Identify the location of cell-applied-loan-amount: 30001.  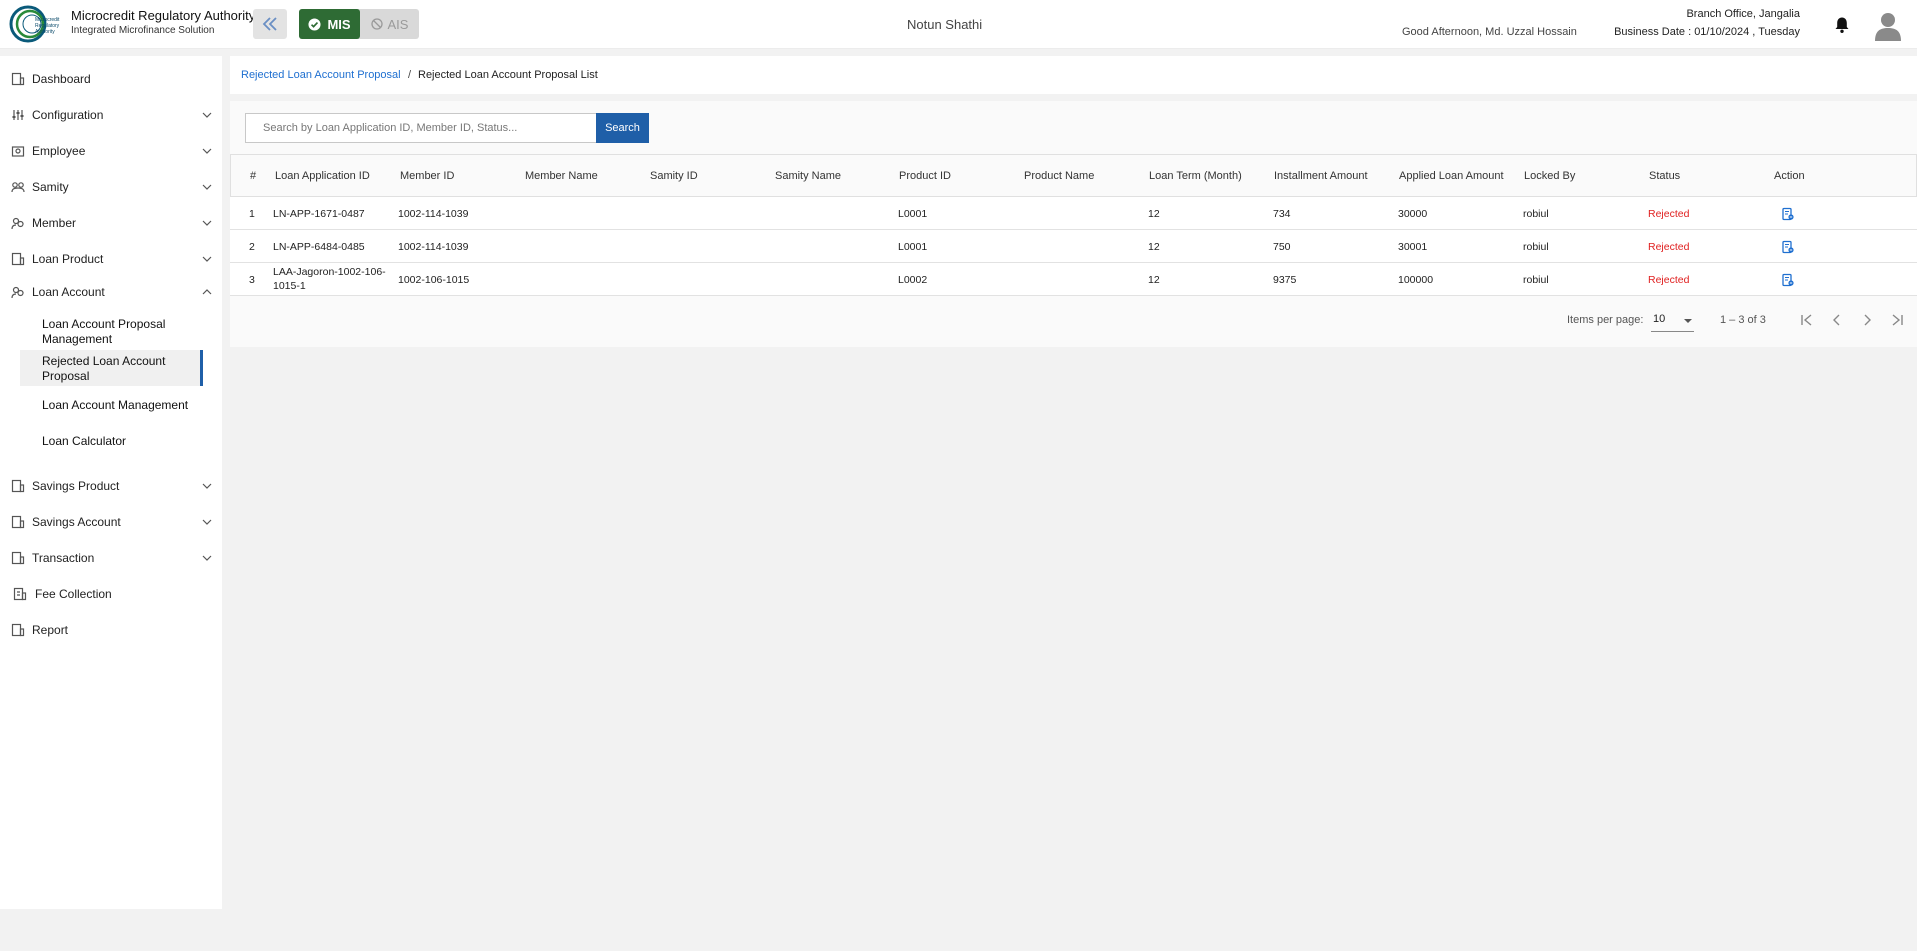
(1413, 247).